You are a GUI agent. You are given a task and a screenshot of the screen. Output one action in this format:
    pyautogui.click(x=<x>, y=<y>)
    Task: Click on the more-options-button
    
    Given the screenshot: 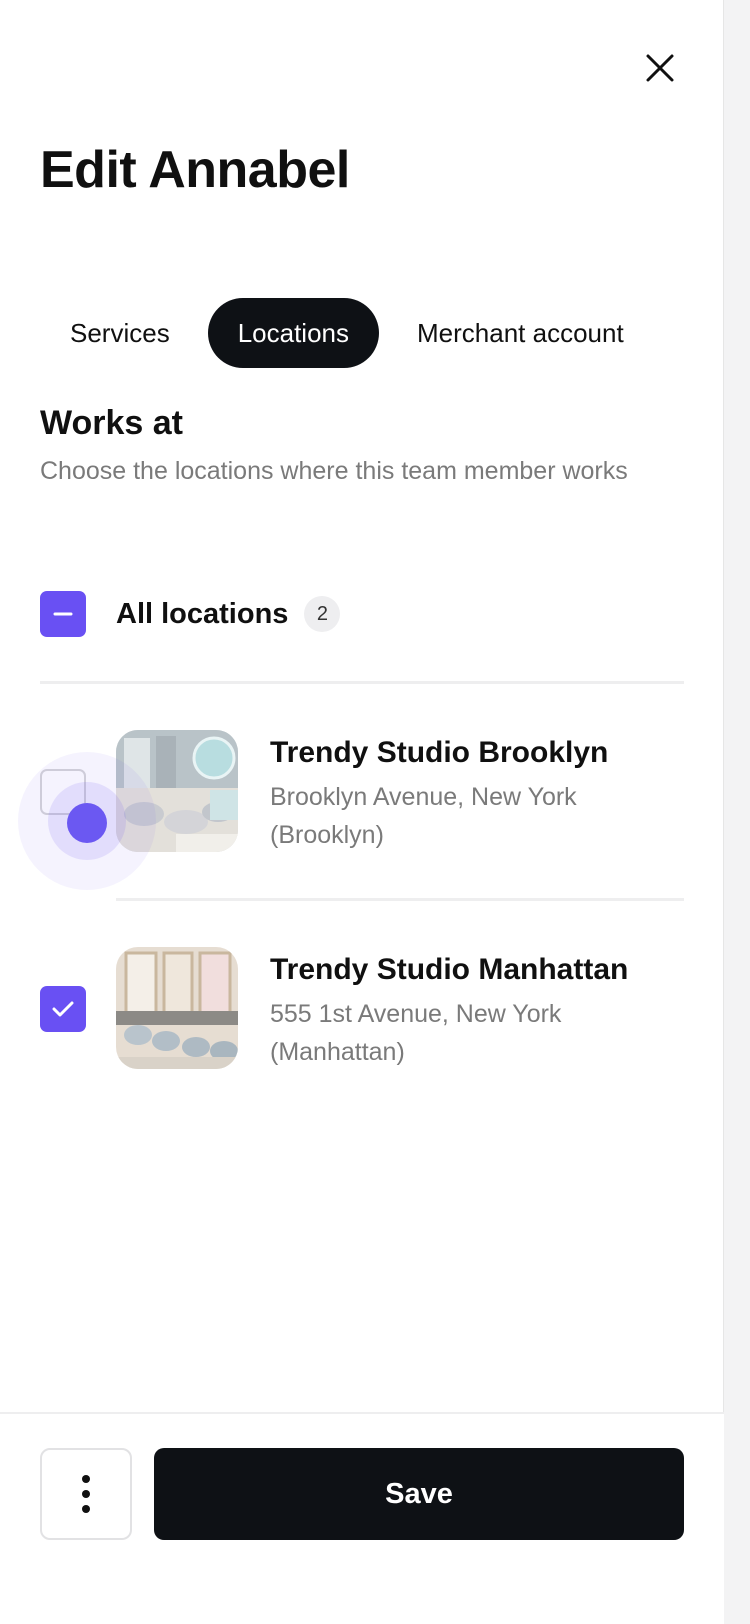 What is the action you would take?
    pyautogui.click(x=86, y=1494)
    